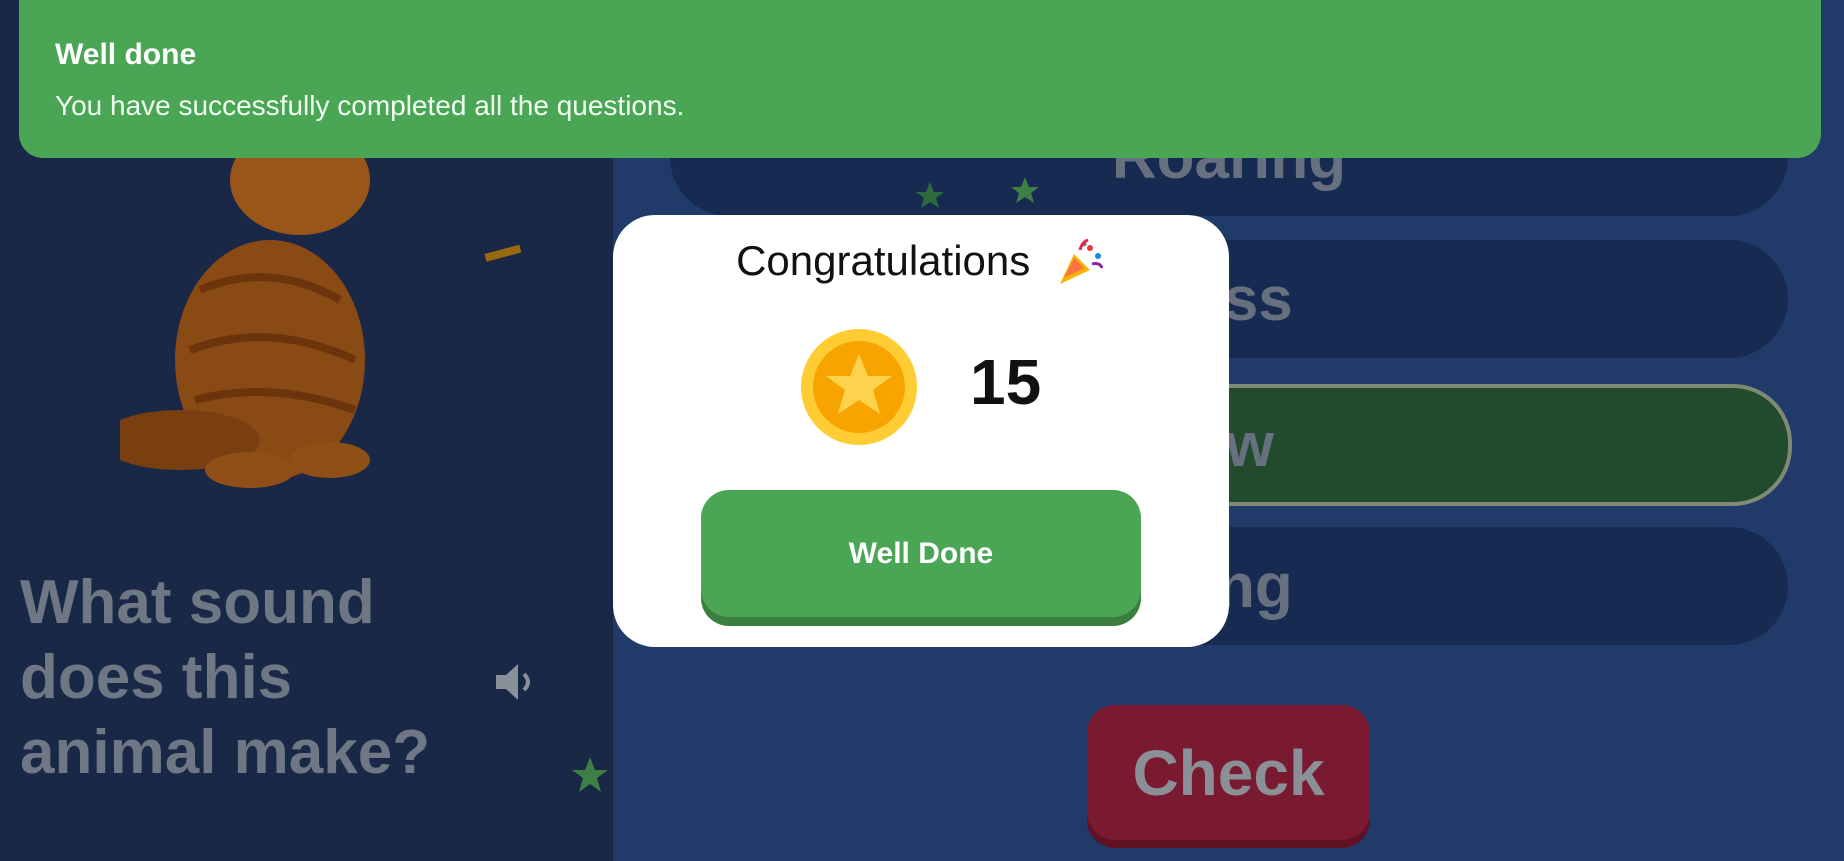 Image resolution: width=1844 pixels, height=861 pixels. Describe the element at coordinates (126, 54) in the screenshot. I see `toast-title: Well done` at that location.